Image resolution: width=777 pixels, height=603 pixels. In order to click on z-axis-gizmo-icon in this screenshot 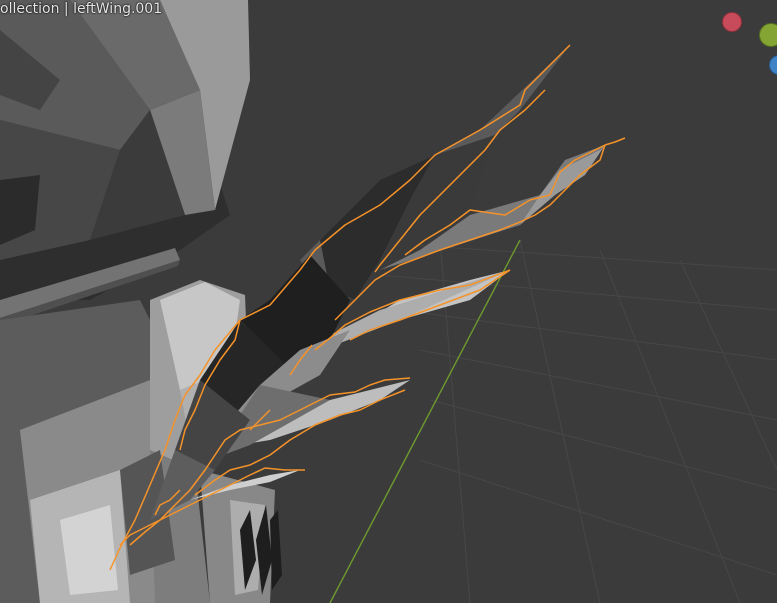, I will do `click(773, 65)`.